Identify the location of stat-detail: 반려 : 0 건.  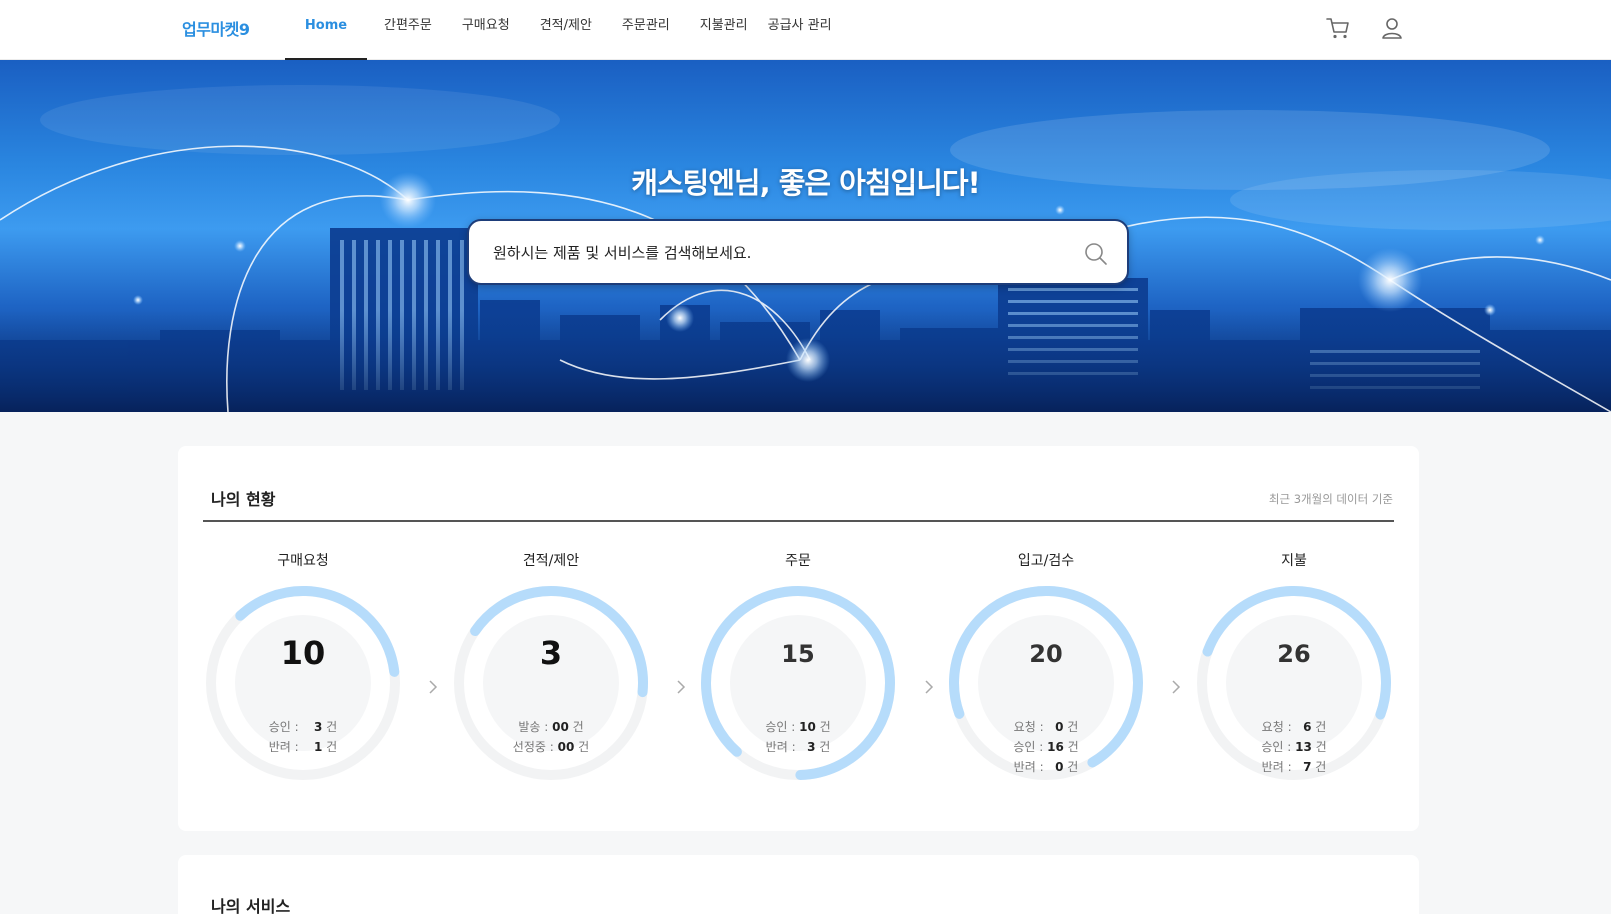
(1046, 767).